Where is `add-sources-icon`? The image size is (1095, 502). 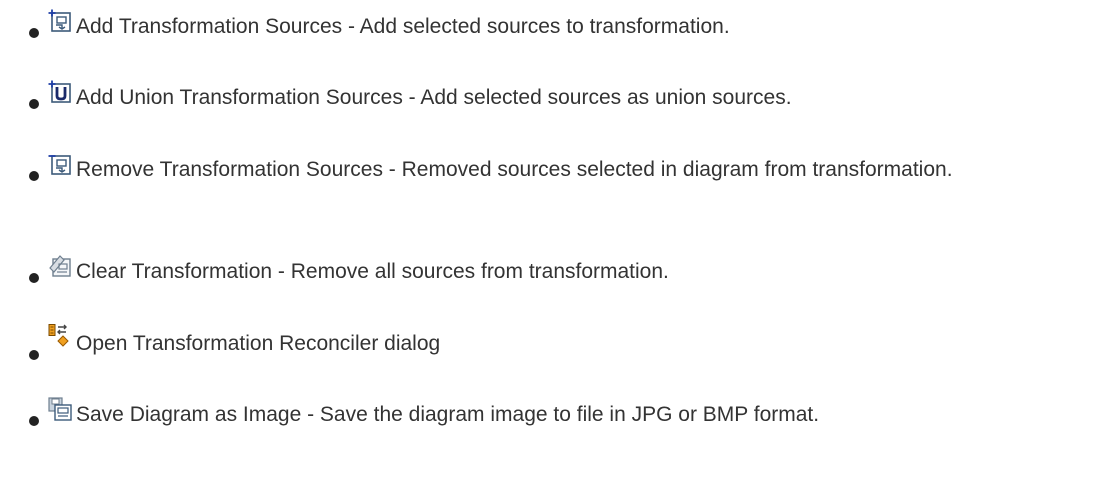 add-sources-icon is located at coordinates (60, 21).